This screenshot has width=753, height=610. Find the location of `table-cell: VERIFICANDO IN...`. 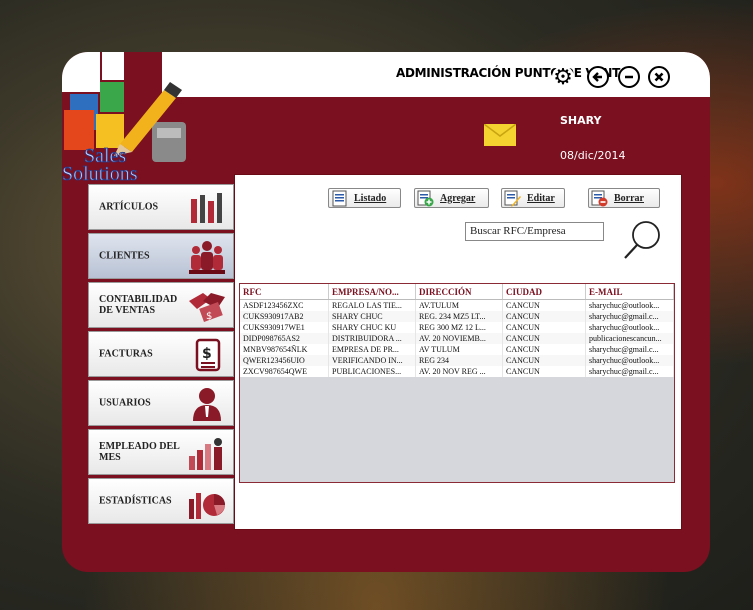

table-cell: VERIFICANDO IN... is located at coordinates (372, 360).